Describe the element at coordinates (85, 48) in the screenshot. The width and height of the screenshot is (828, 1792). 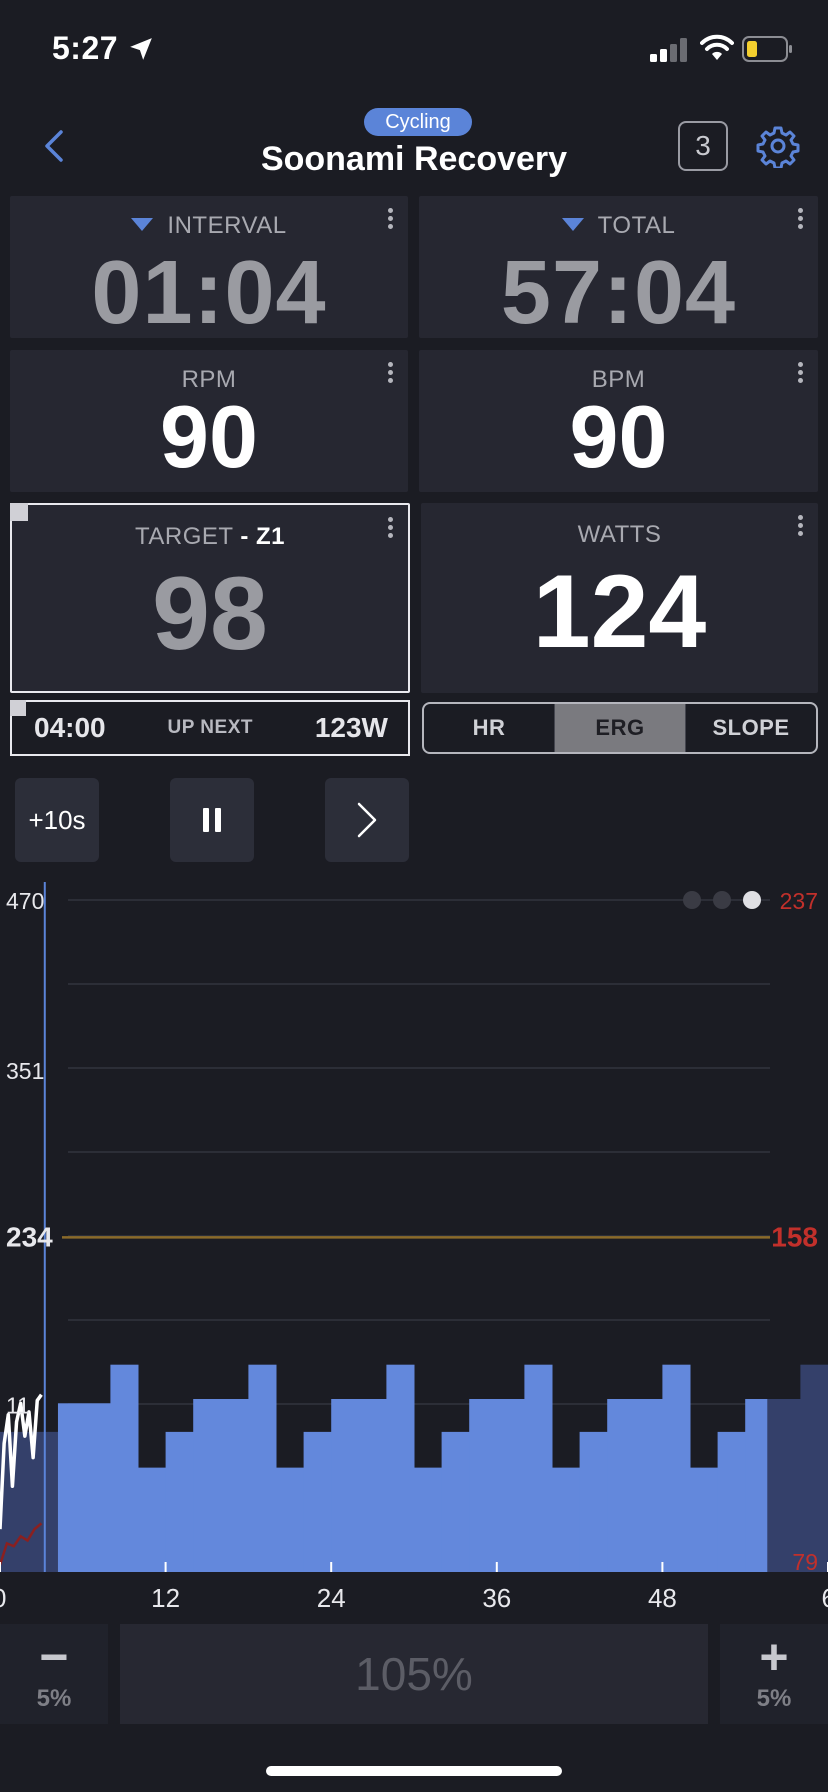
I see `status-time: 5:27` at that location.